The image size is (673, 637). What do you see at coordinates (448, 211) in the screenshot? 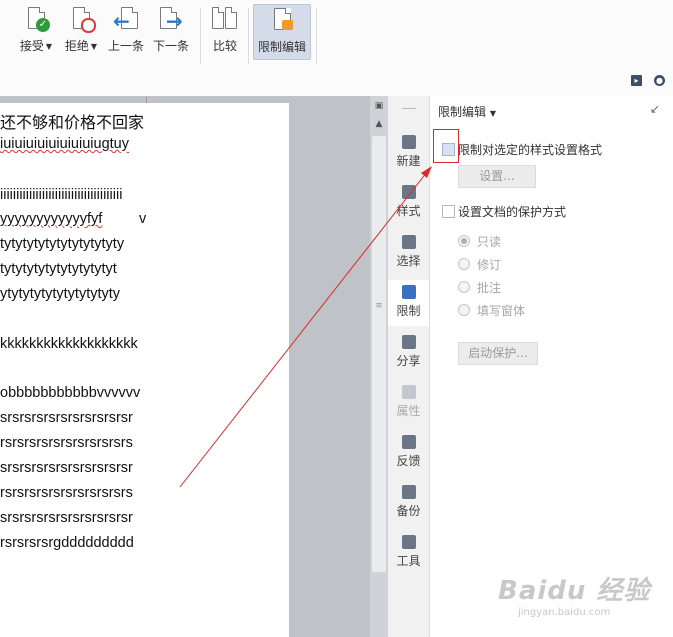
I see `protection-checkbox` at bounding box center [448, 211].